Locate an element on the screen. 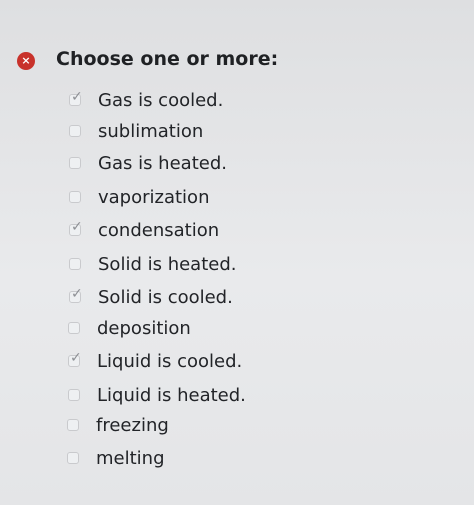 The image size is (474, 505). option-solid-is-heated: ✓ Solid is heated. is located at coordinates (152, 264).